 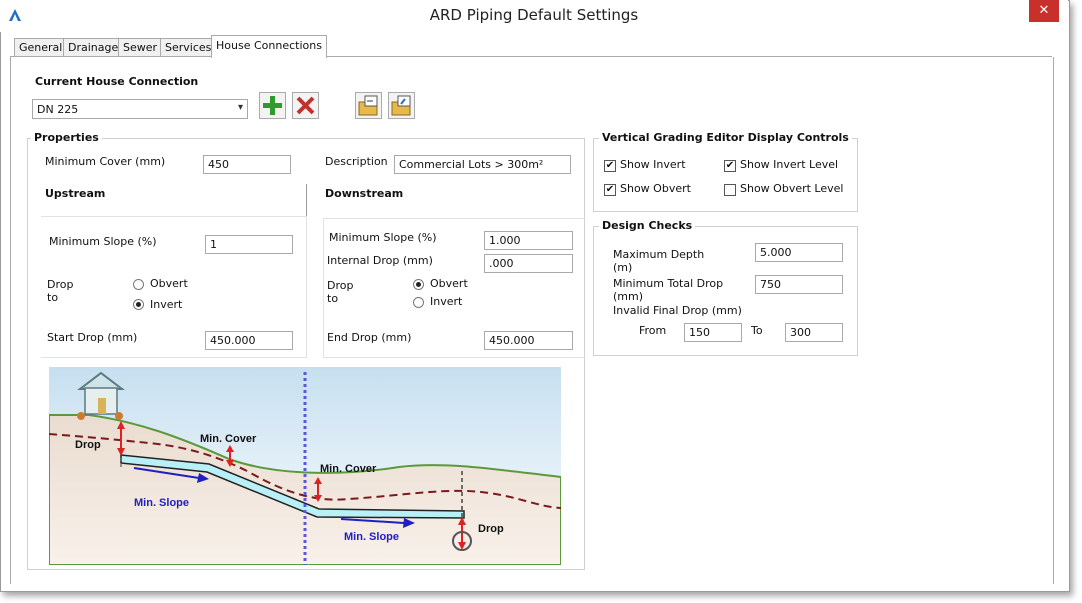 What do you see at coordinates (623, 267) in the screenshot?
I see `max-depth-unit: (m)` at bounding box center [623, 267].